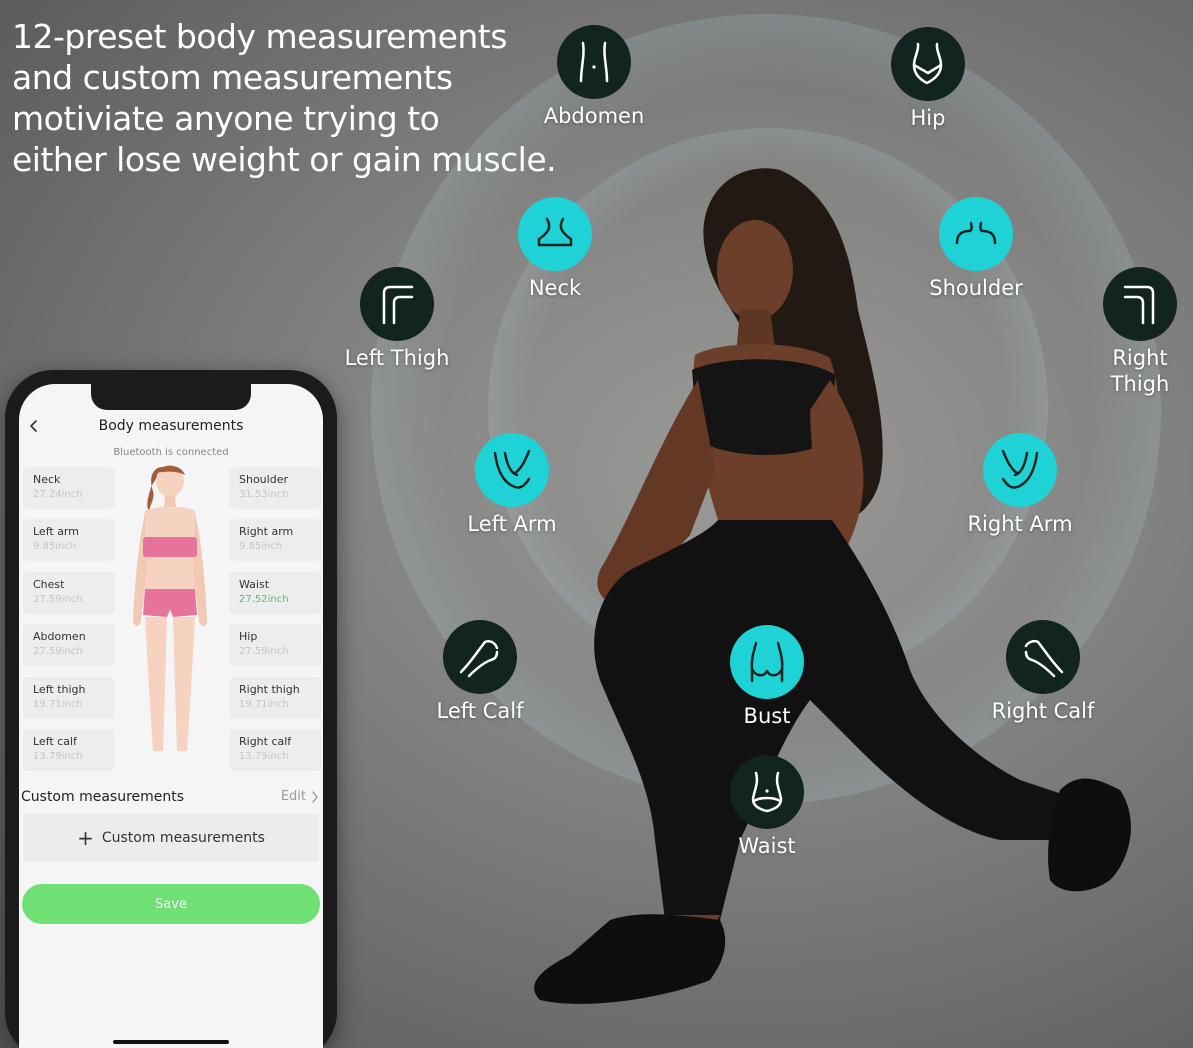 The height and width of the screenshot is (1048, 1193). Describe the element at coordinates (767, 792) in the screenshot. I see `waist-icon` at that location.